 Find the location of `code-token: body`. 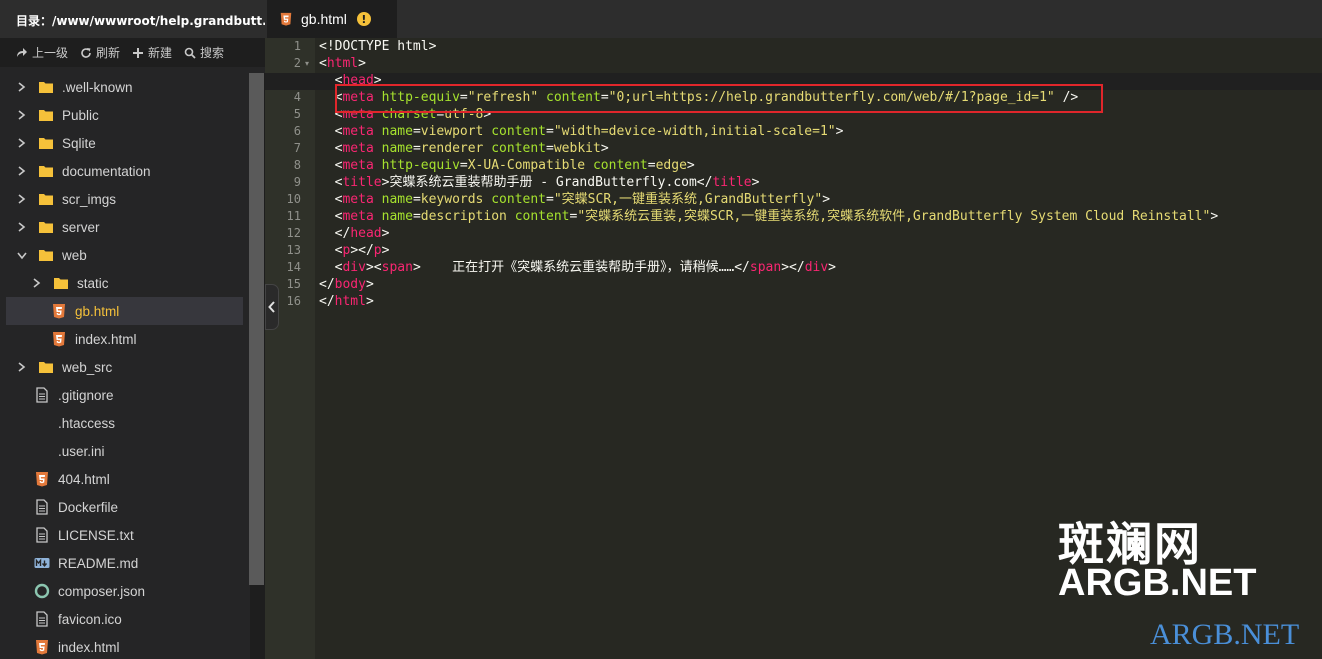

code-token: body is located at coordinates (350, 284).